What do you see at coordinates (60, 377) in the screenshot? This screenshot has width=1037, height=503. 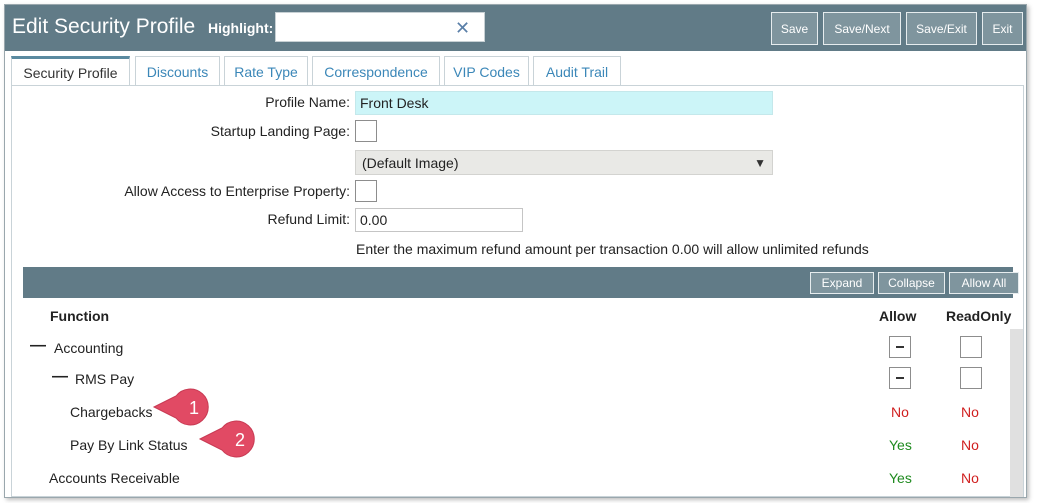 I see `collapse-rms-pay-icon: —` at bounding box center [60, 377].